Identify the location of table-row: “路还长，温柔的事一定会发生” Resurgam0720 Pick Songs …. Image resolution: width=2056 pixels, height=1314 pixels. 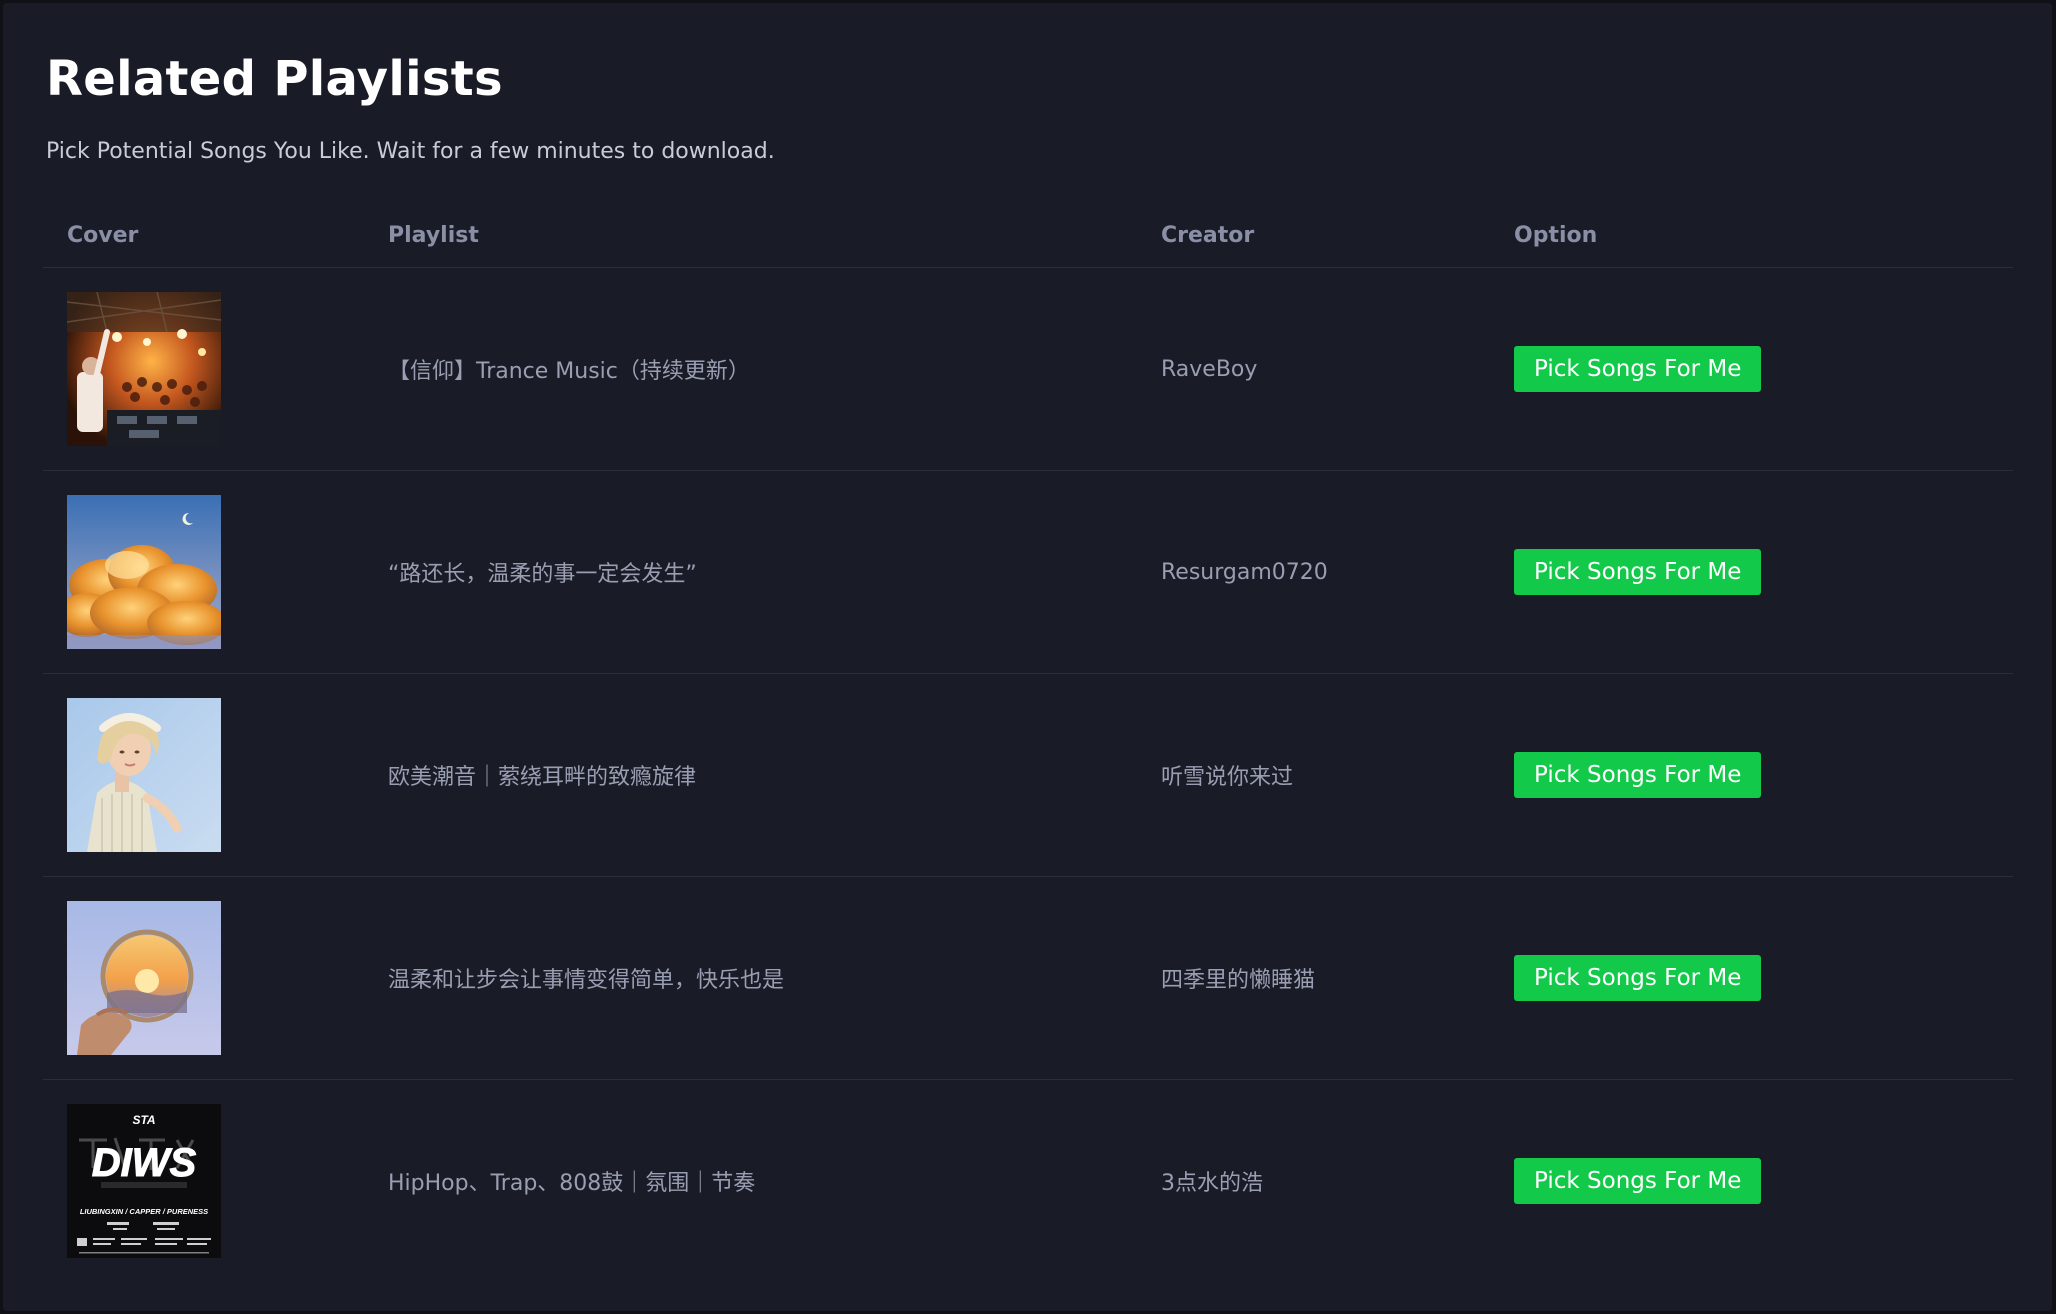
(1028, 572).